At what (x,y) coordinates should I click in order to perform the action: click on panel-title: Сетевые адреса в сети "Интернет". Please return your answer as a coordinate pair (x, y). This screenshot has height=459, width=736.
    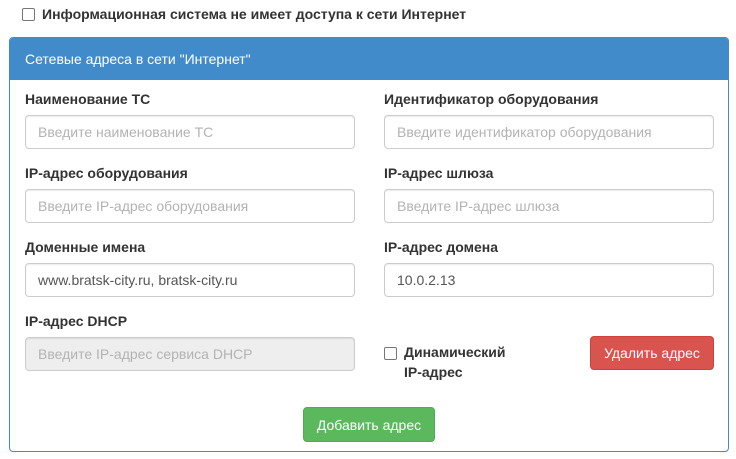
    Looking at the image, I should click on (138, 59).